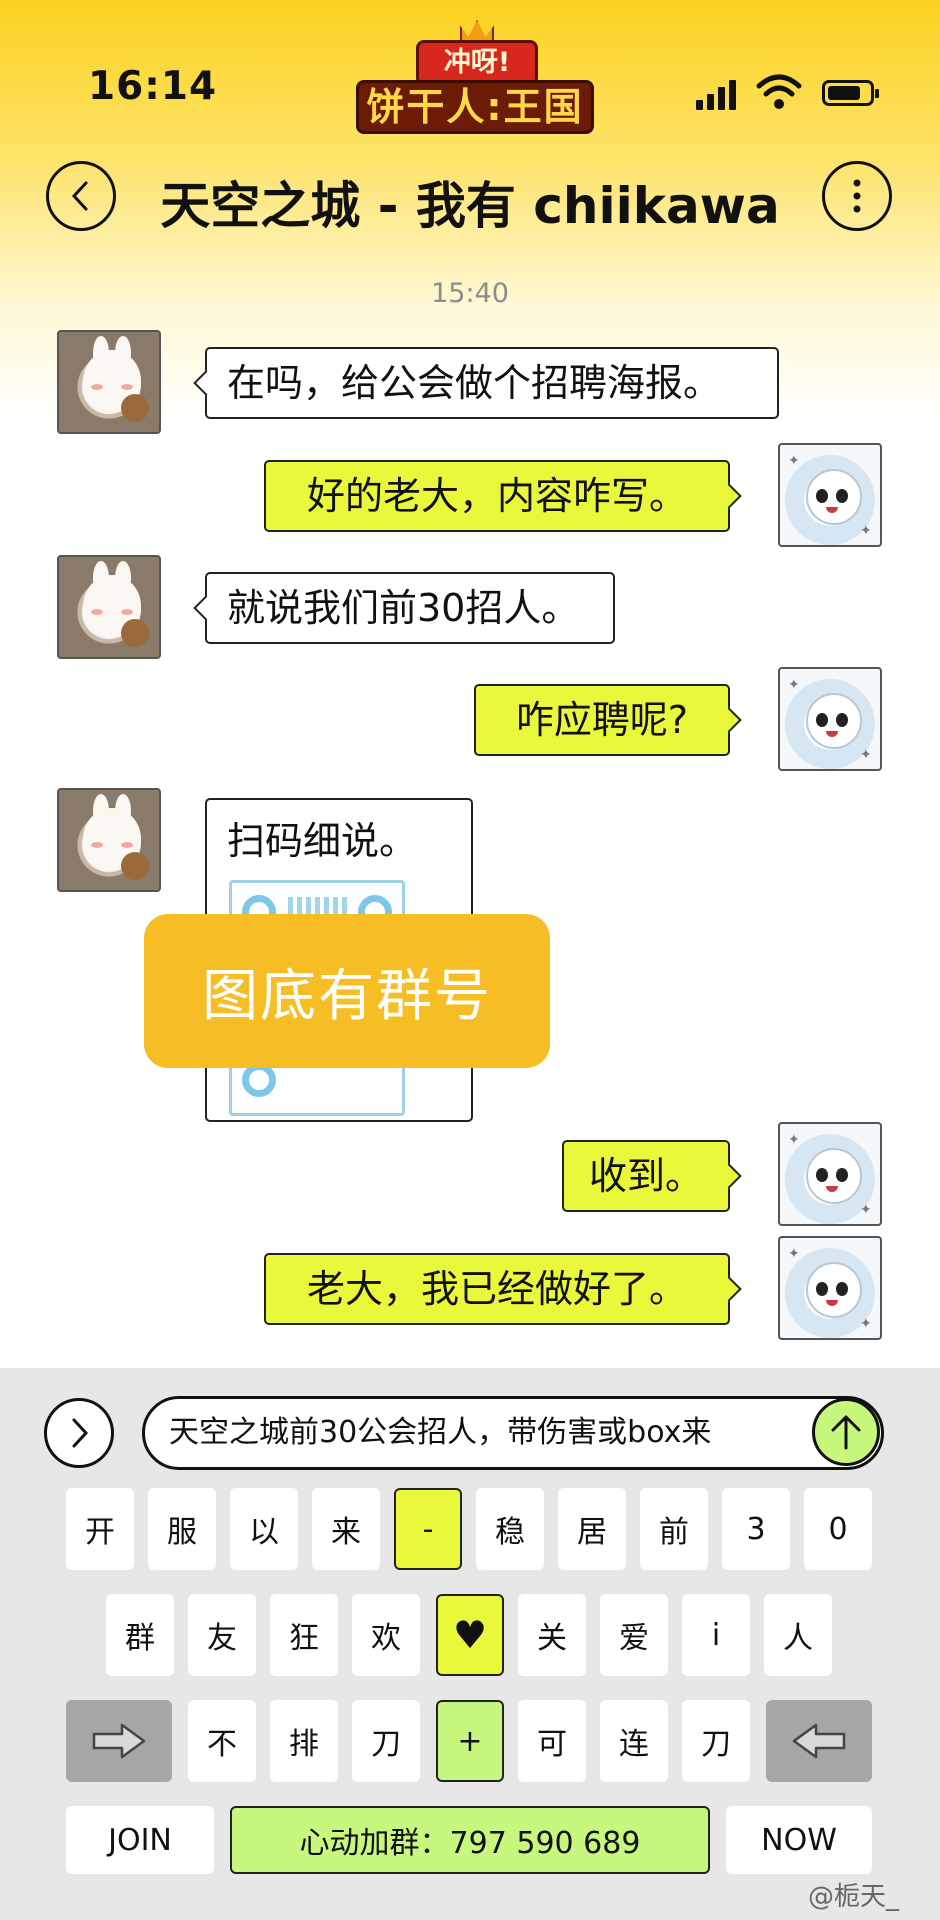  I want to click on back-button, so click(81, 196).